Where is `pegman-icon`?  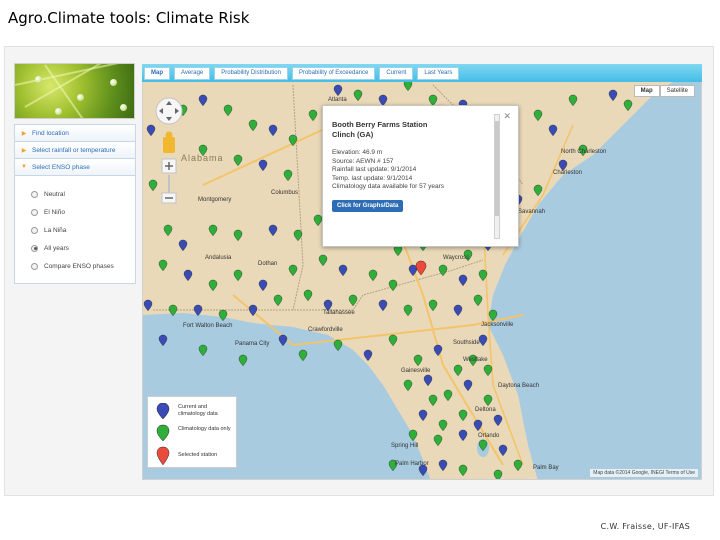
pegman-icon is located at coordinates (169, 145).